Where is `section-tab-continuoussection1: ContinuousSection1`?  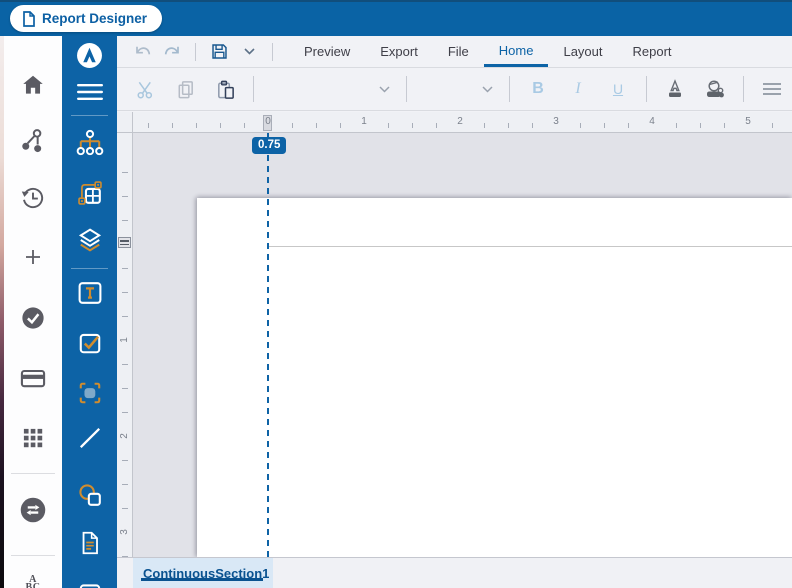 section-tab-continuoussection1: ContinuousSection1 is located at coordinates (203, 573).